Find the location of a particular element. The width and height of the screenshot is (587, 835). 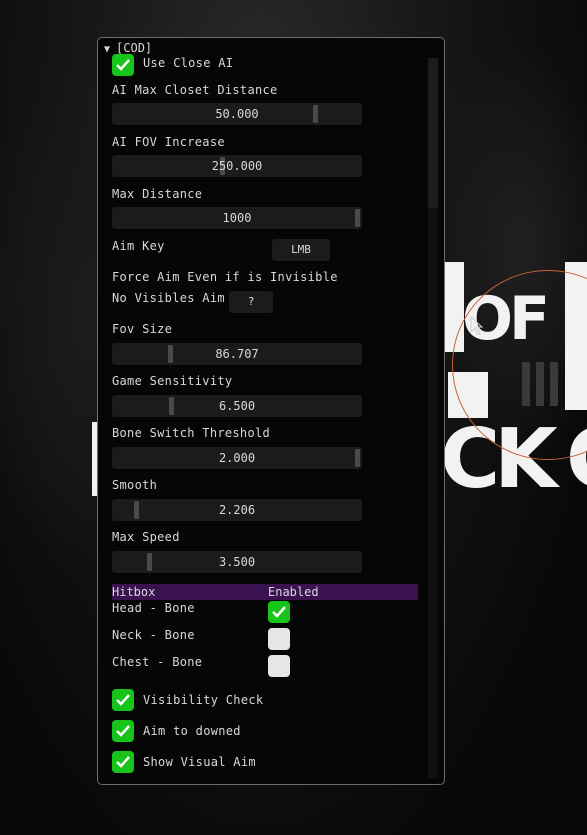

hitbox-row-label: Head - Bone is located at coordinates (153, 608).